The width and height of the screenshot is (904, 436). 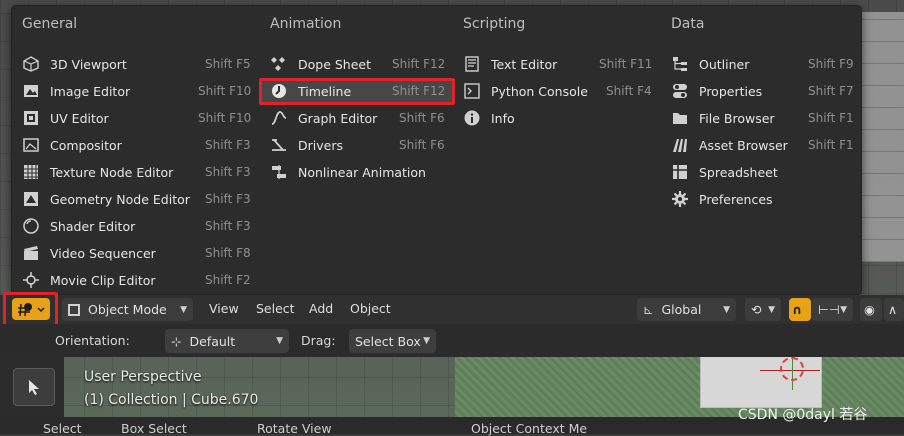 What do you see at coordinates (357, 91) in the screenshot?
I see `timeline-highlight-box` at bounding box center [357, 91].